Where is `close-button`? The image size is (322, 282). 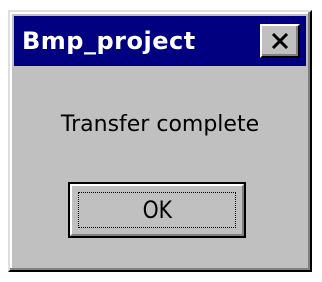
close-button is located at coordinates (280, 41).